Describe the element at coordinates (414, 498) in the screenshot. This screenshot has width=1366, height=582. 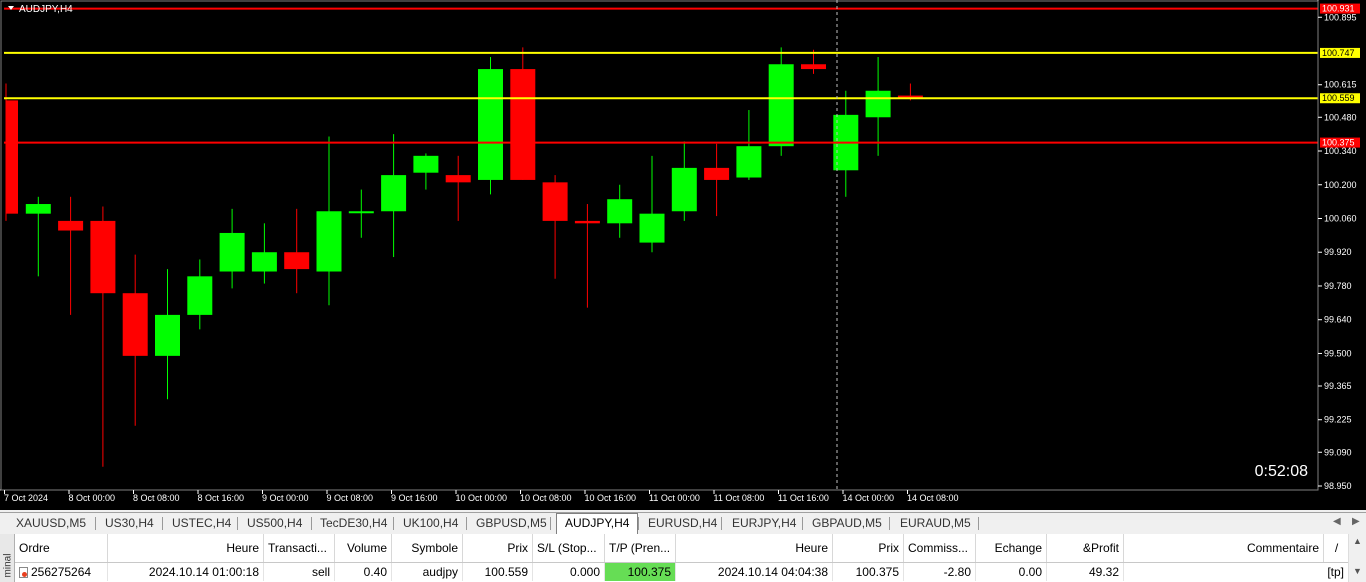
I see `time-tick-label: 9 Oct 16:00` at that location.